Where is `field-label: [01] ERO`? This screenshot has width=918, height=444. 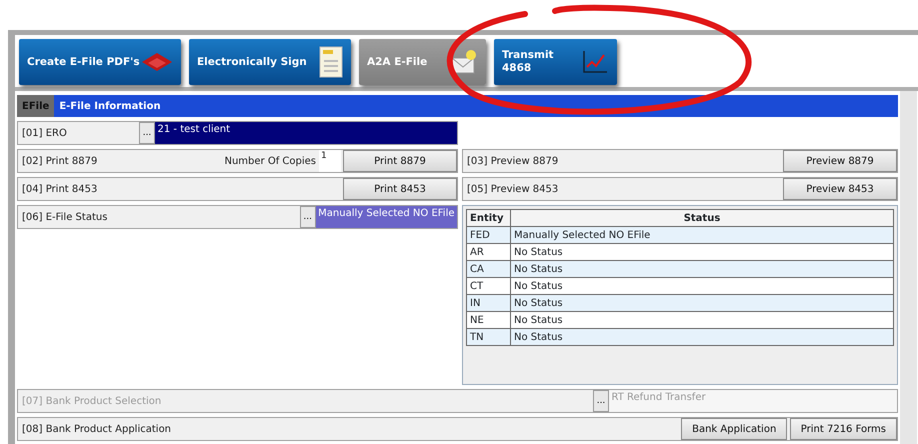 field-label: [01] ERO is located at coordinates (45, 133).